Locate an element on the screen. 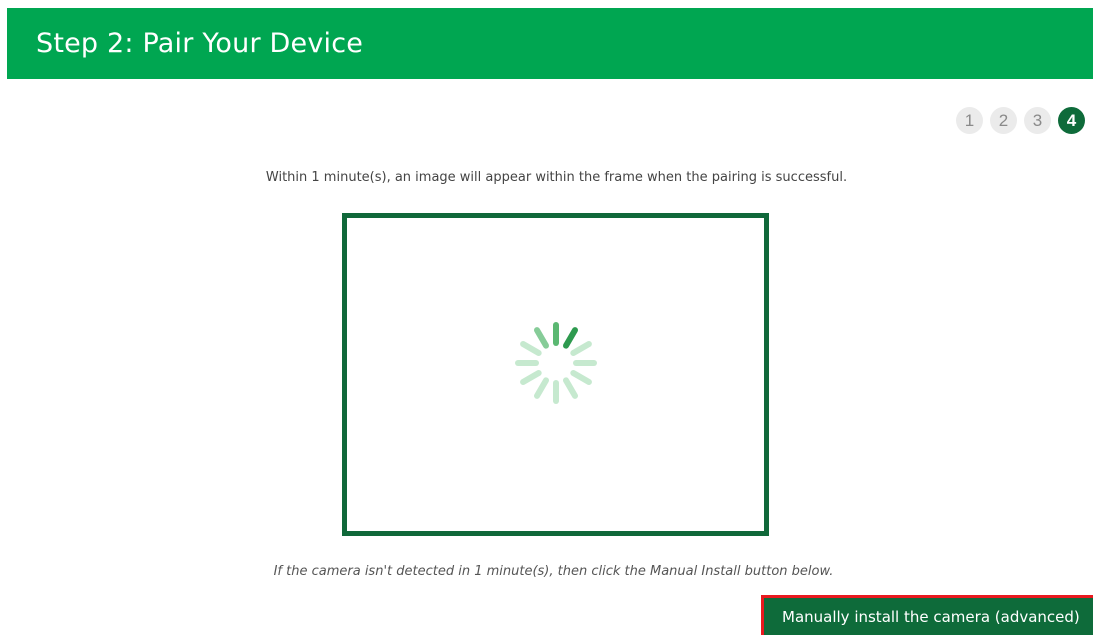 The image size is (1093, 635). page-title: Step 2: Pair Your Device is located at coordinates (200, 43).